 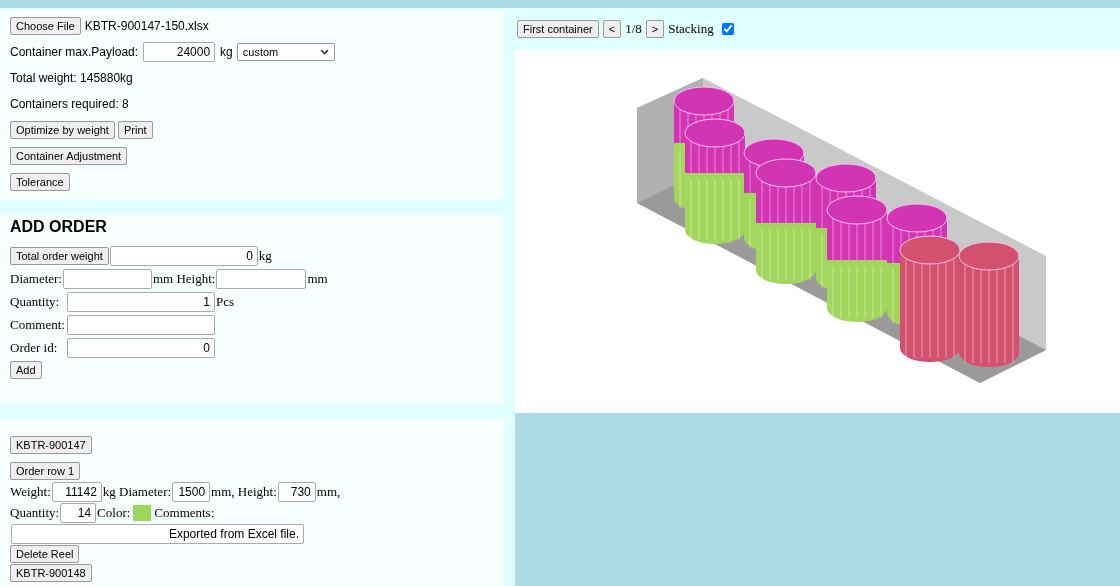 What do you see at coordinates (633, 29) in the screenshot?
I see `page-counter: 1/8` at bounding box center [633, 29].